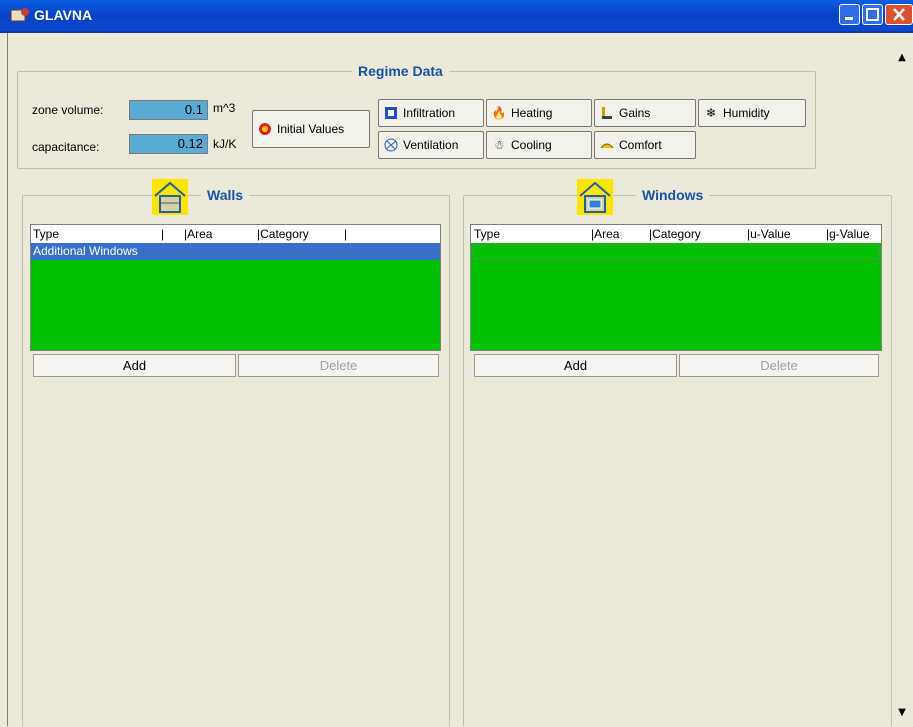 The height and width of the screenshot is (727, 913). I want to click on list-item: Additional Windows, so click(235, 251).